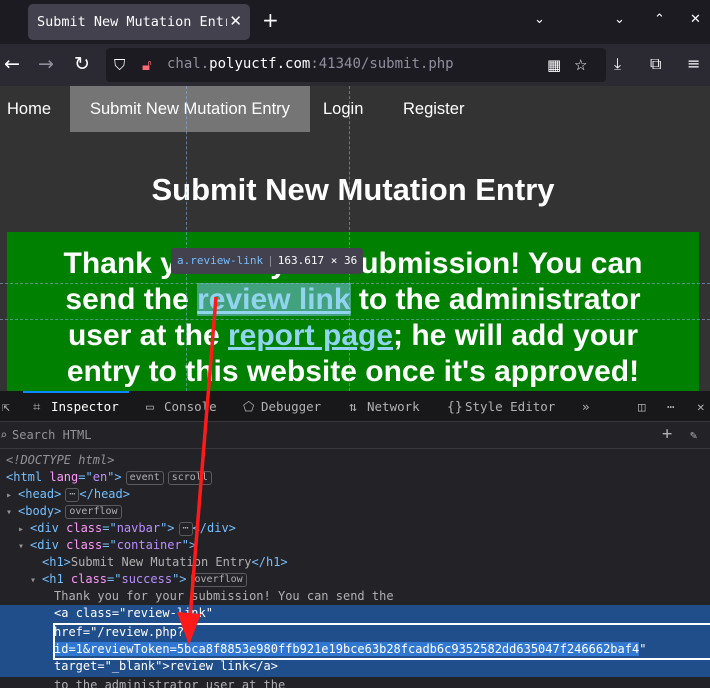 The height and width of the screenshot is (688, 710). Describe the element at coordinates (381, 641) in the screenshot. I see `annotation-box` at that location.